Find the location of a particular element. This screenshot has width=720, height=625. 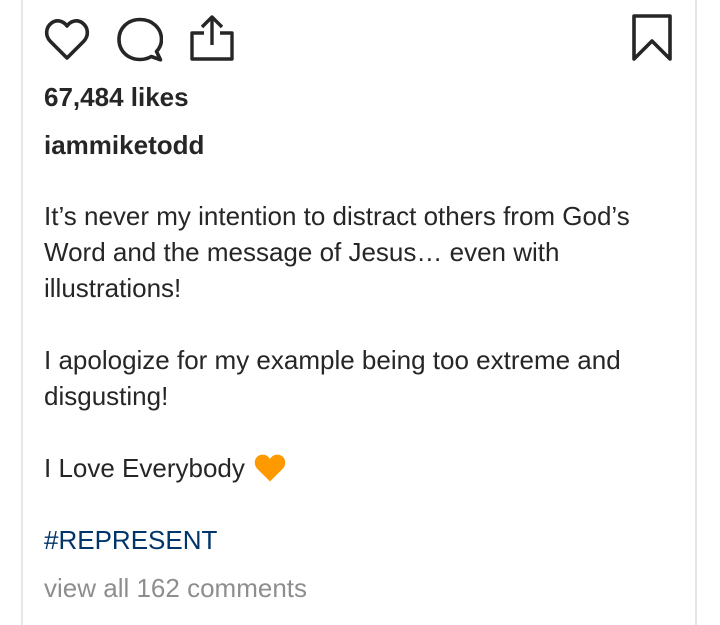

heart-outline-icon is located at coordinates (67, 39).